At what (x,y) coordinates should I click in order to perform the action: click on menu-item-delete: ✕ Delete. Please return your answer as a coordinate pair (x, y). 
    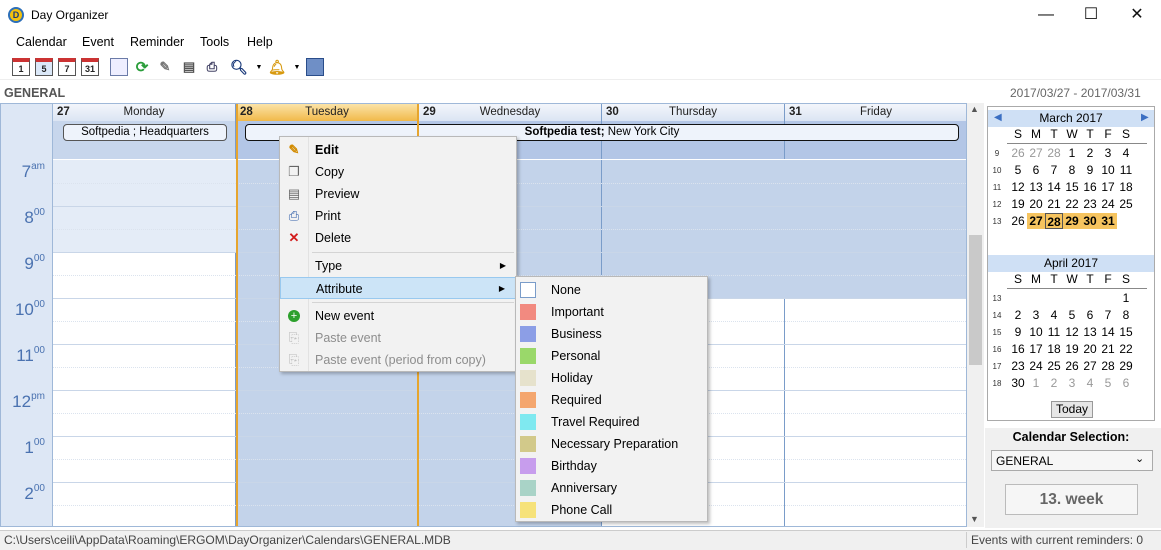
    Looking at the image, I should click on (398, 238).